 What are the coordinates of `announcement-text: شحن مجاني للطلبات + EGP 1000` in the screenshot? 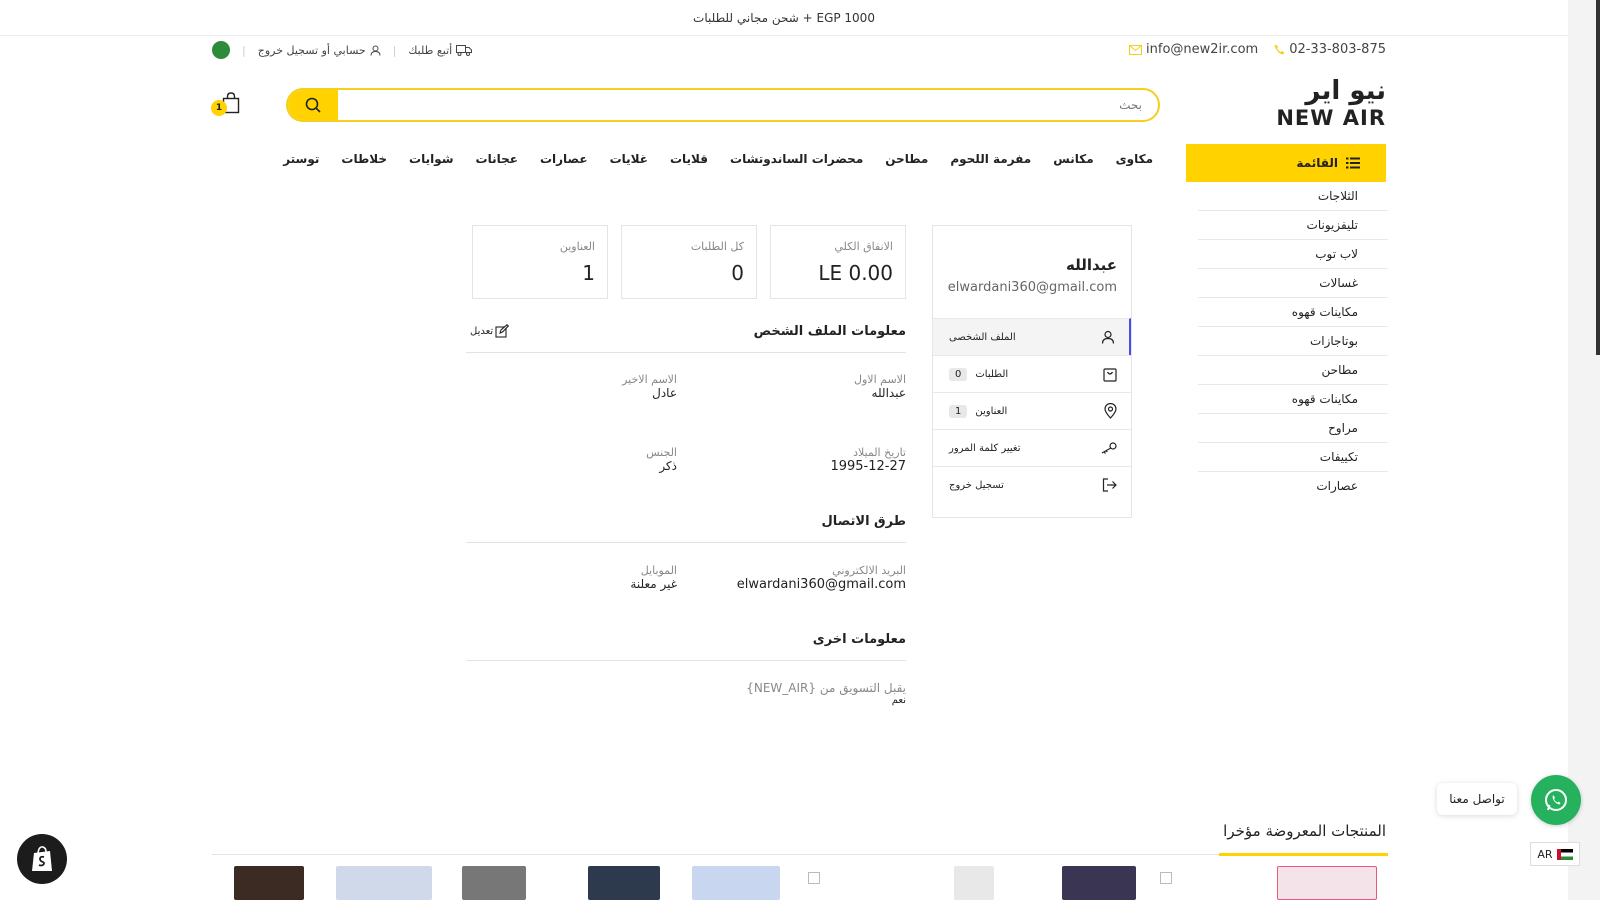 It's located at (784, 18).